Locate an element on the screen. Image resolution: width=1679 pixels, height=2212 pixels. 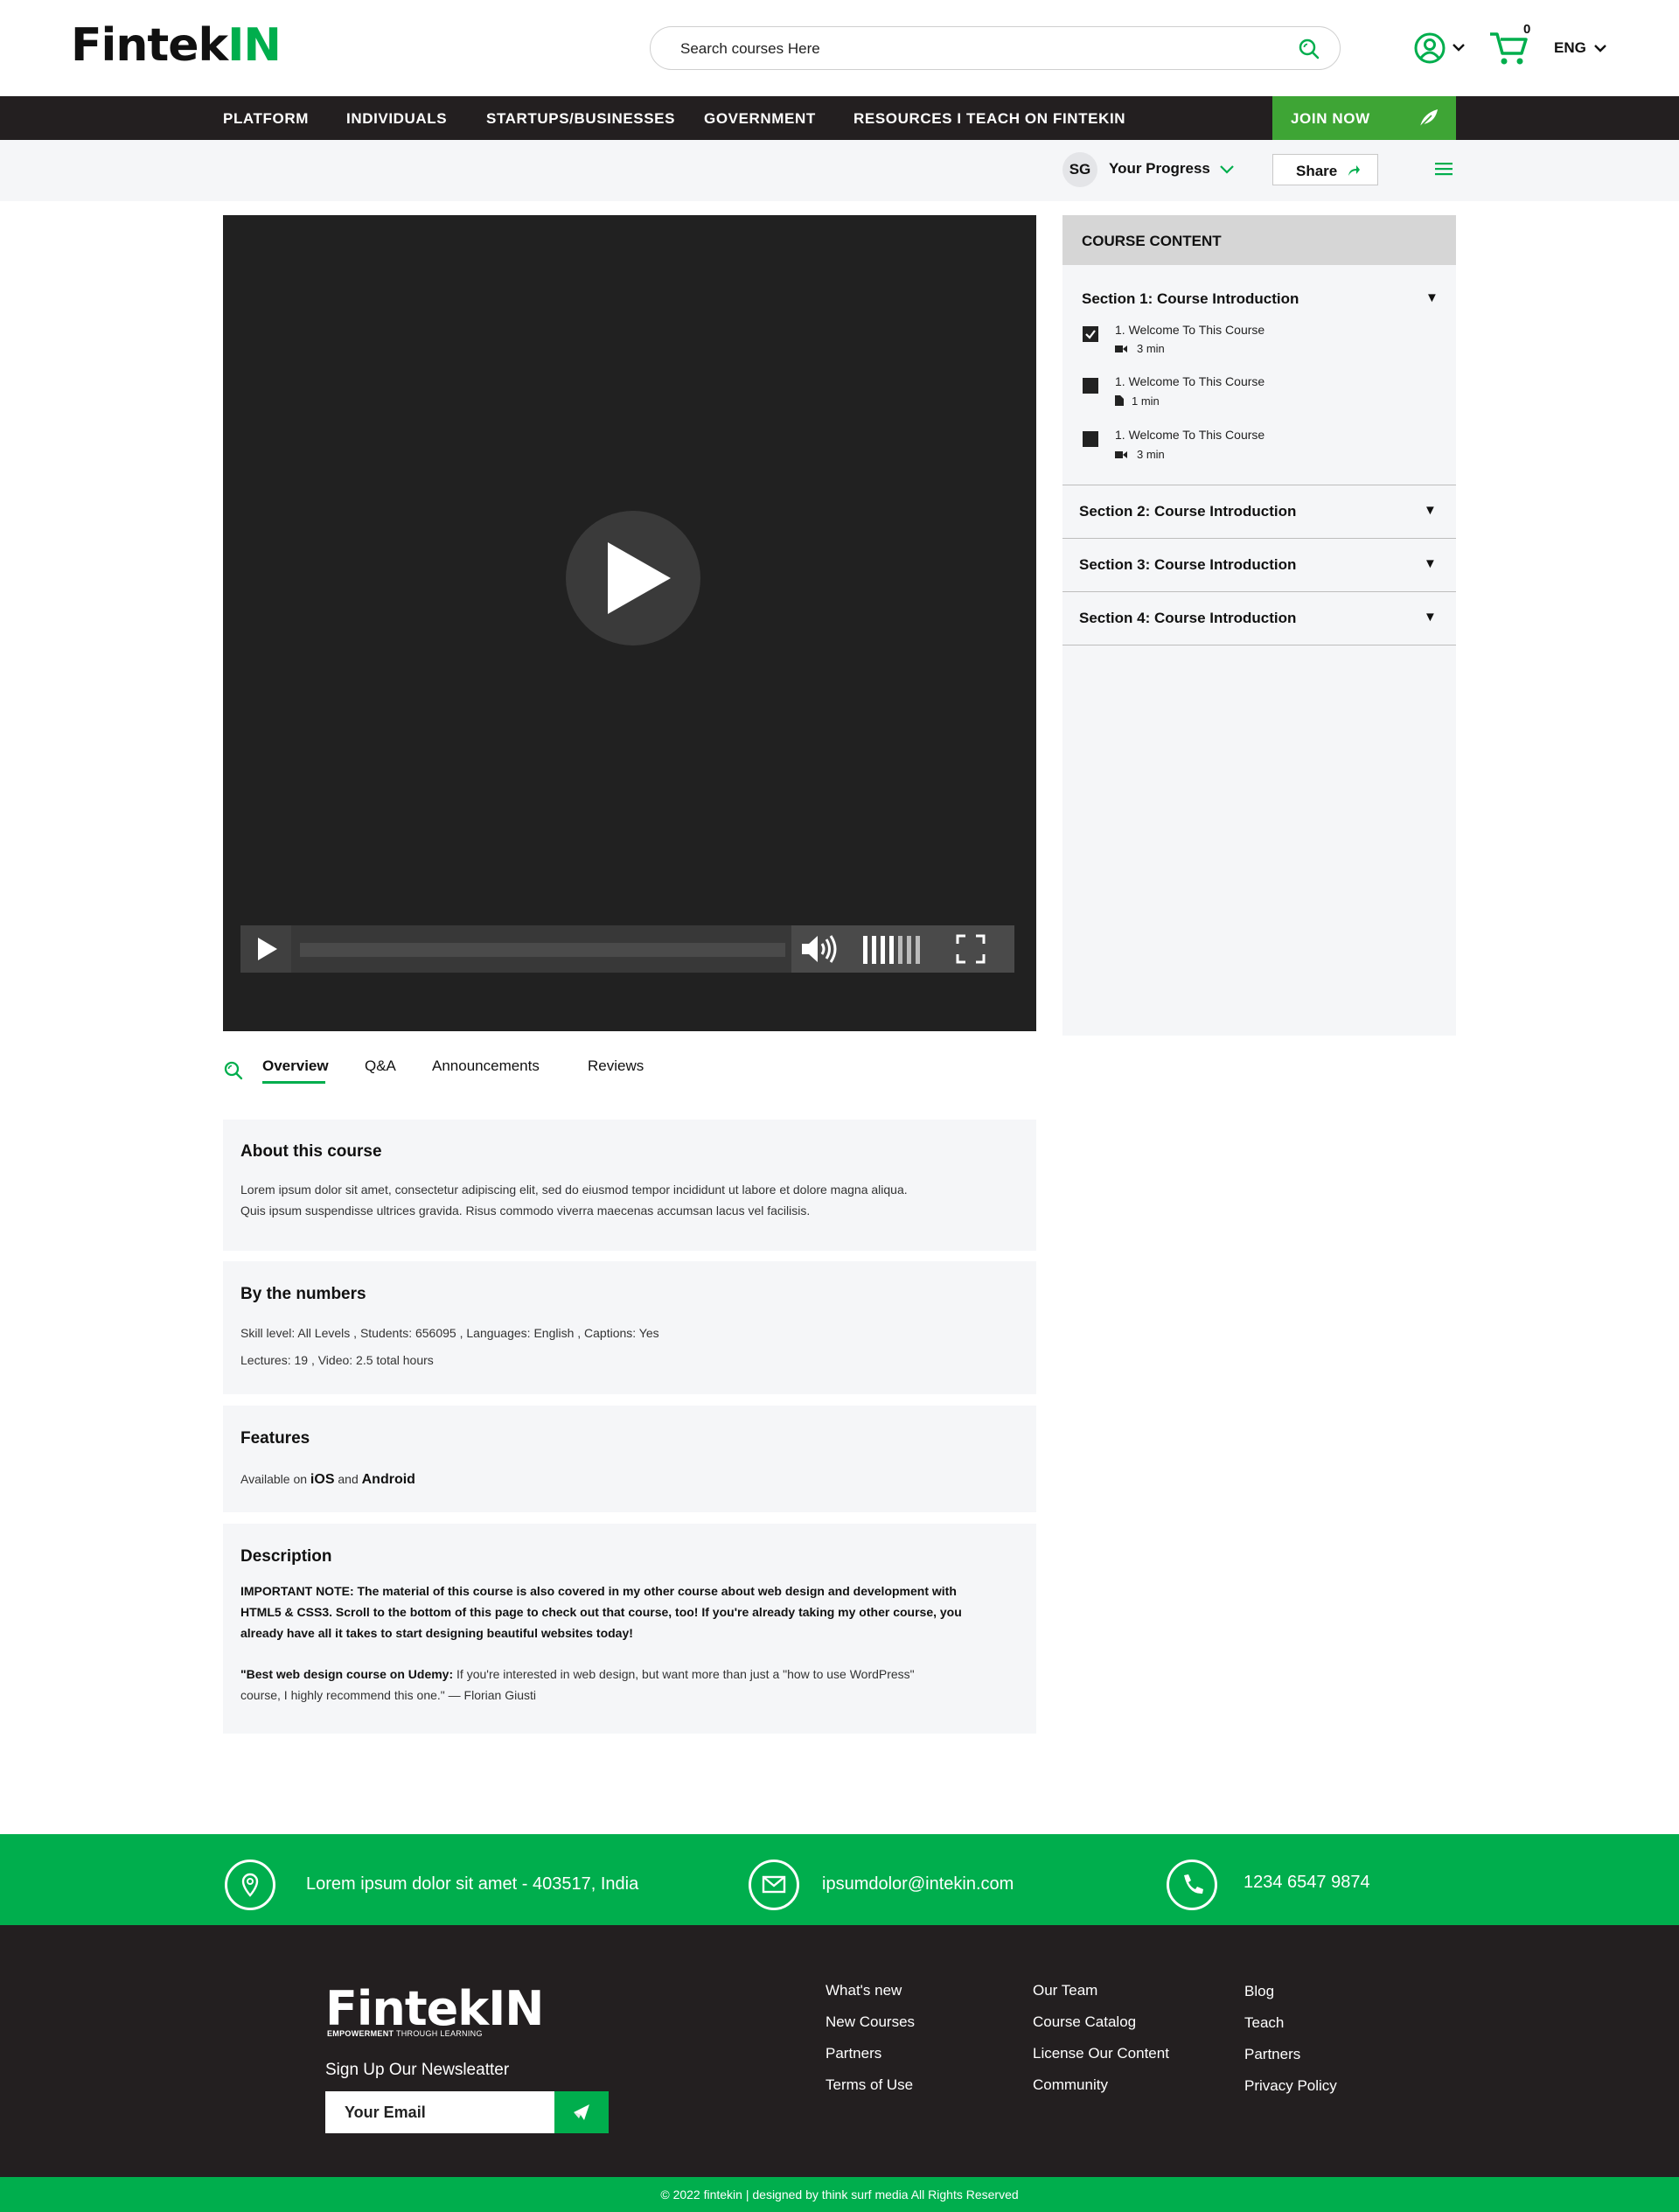
language-selector: ENG is located at coordinates (1570, 48).